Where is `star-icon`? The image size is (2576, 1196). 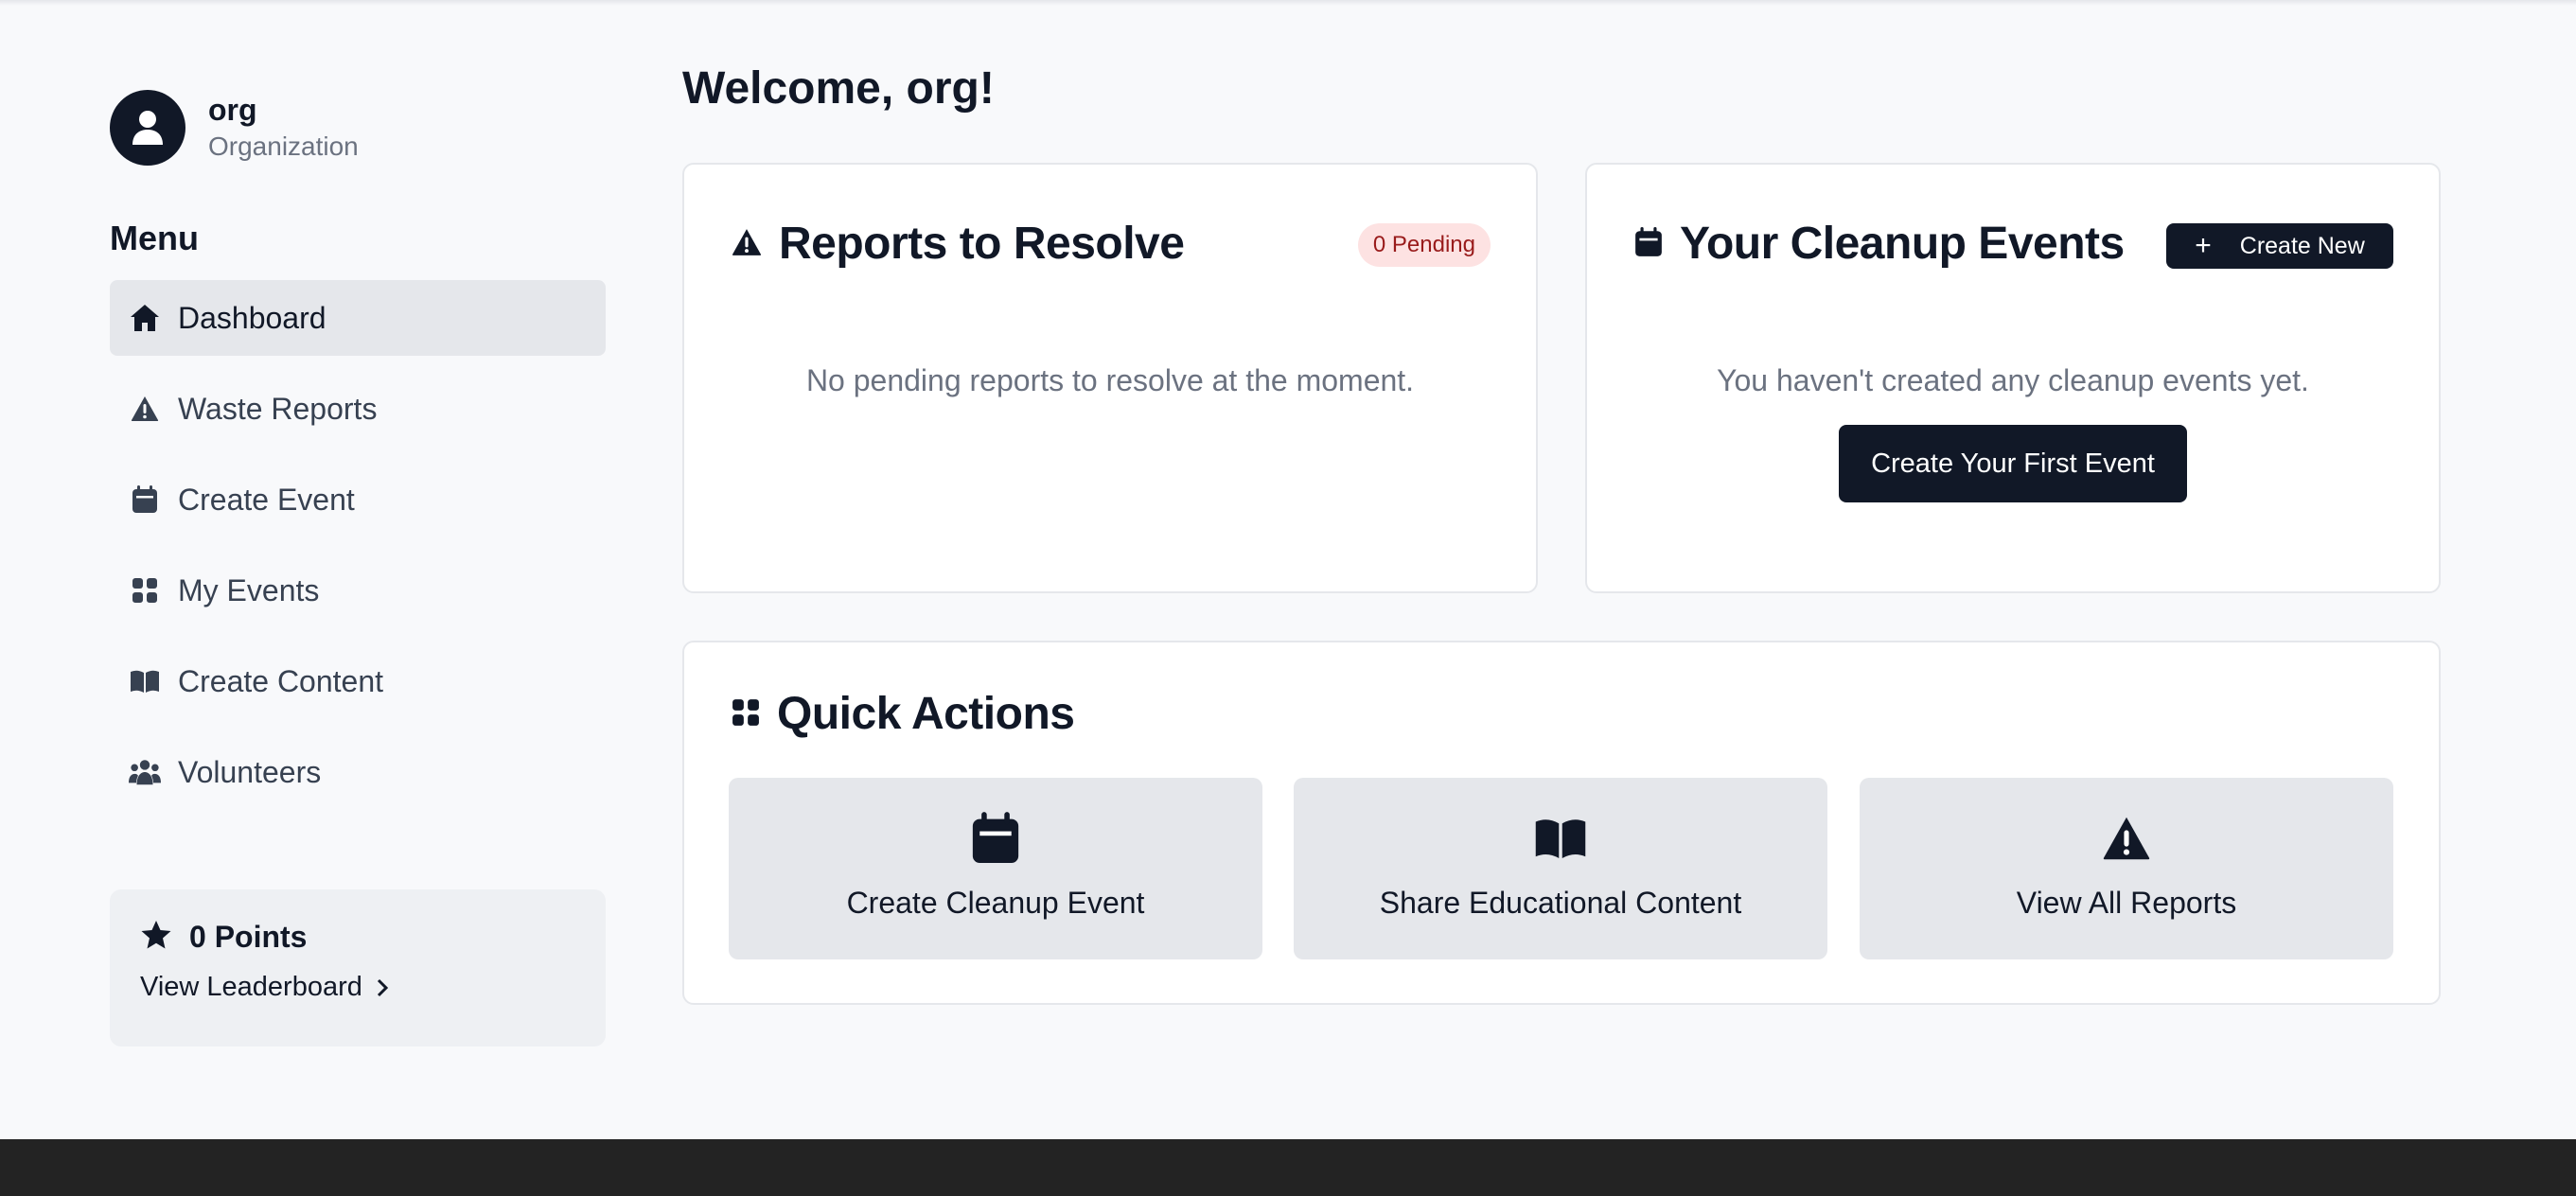
star-icon is located at coordinates (156, 937).